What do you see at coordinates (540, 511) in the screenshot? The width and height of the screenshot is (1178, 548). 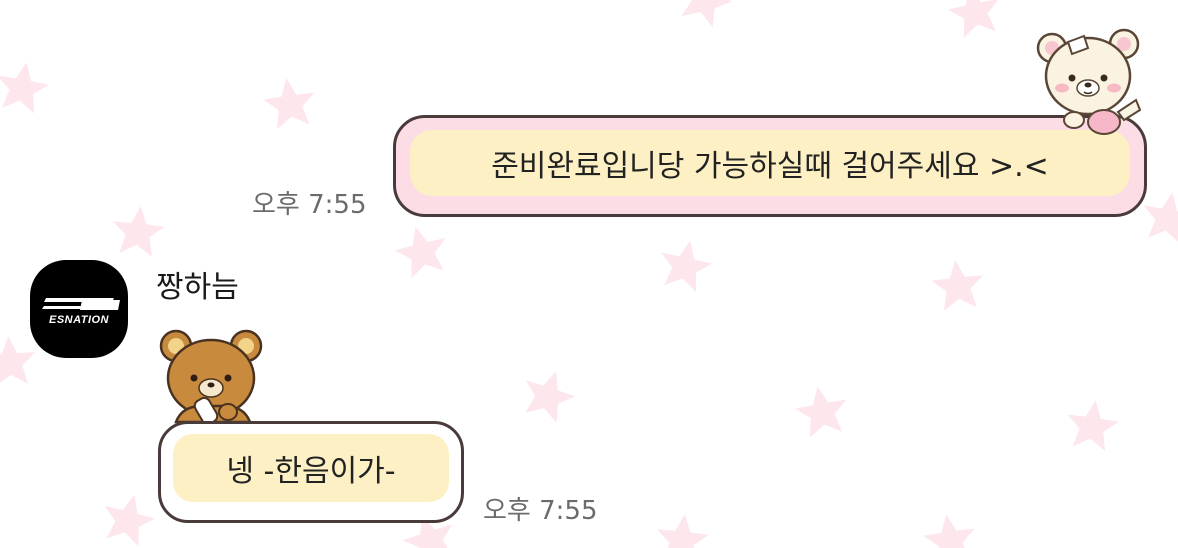 I see `incoming-message-time: 오후 7:55` at bounding box center [540, 511].